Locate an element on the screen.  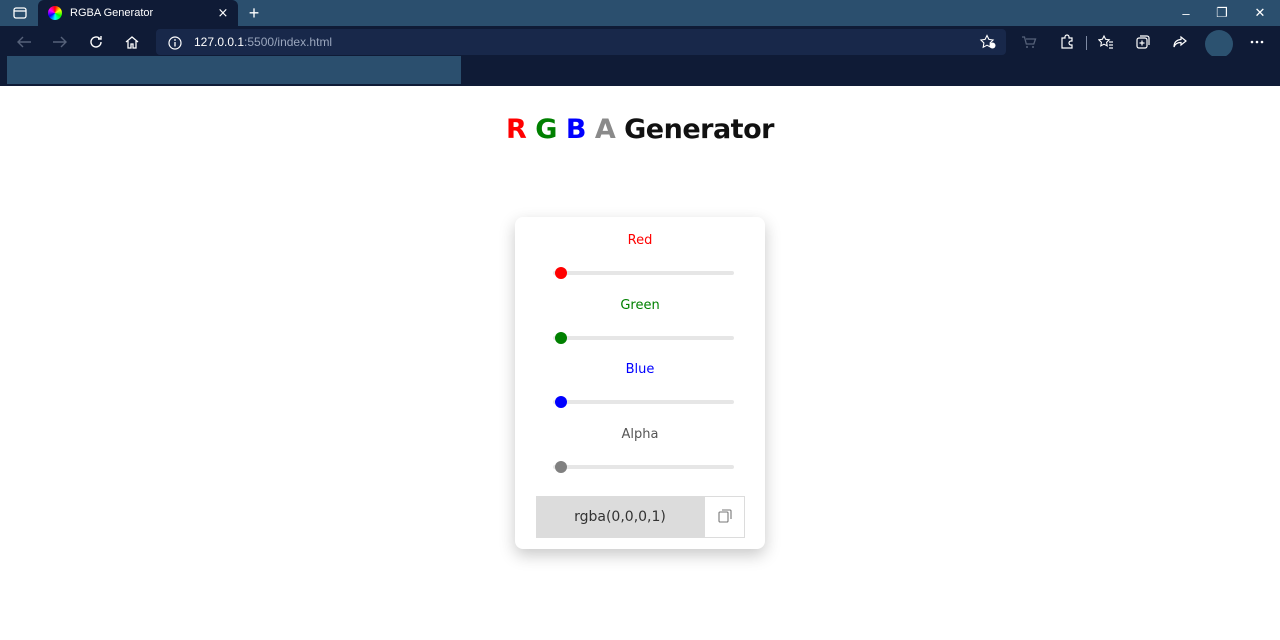
back-icon is located at coordinates (24, 42).